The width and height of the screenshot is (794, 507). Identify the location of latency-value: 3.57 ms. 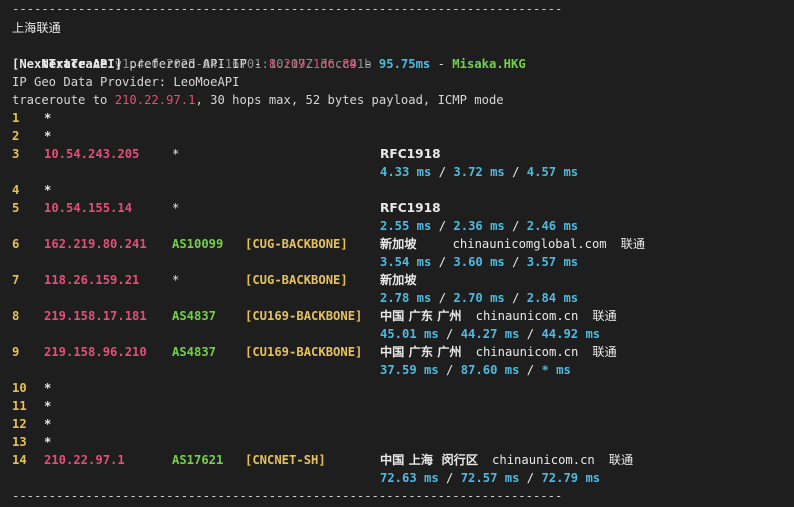
(552, 262).